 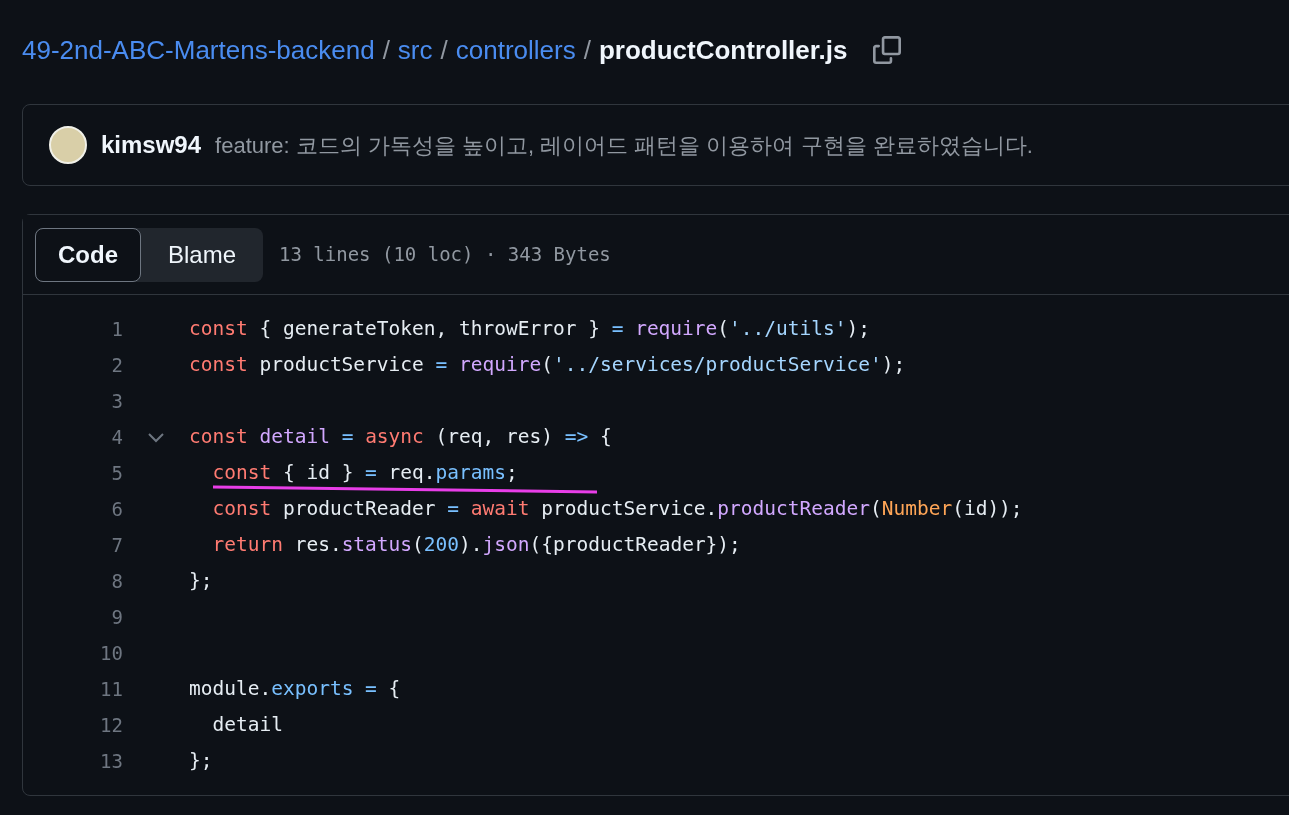 I want to click on commit-author: kimsw94, so click(x=151, y=145).